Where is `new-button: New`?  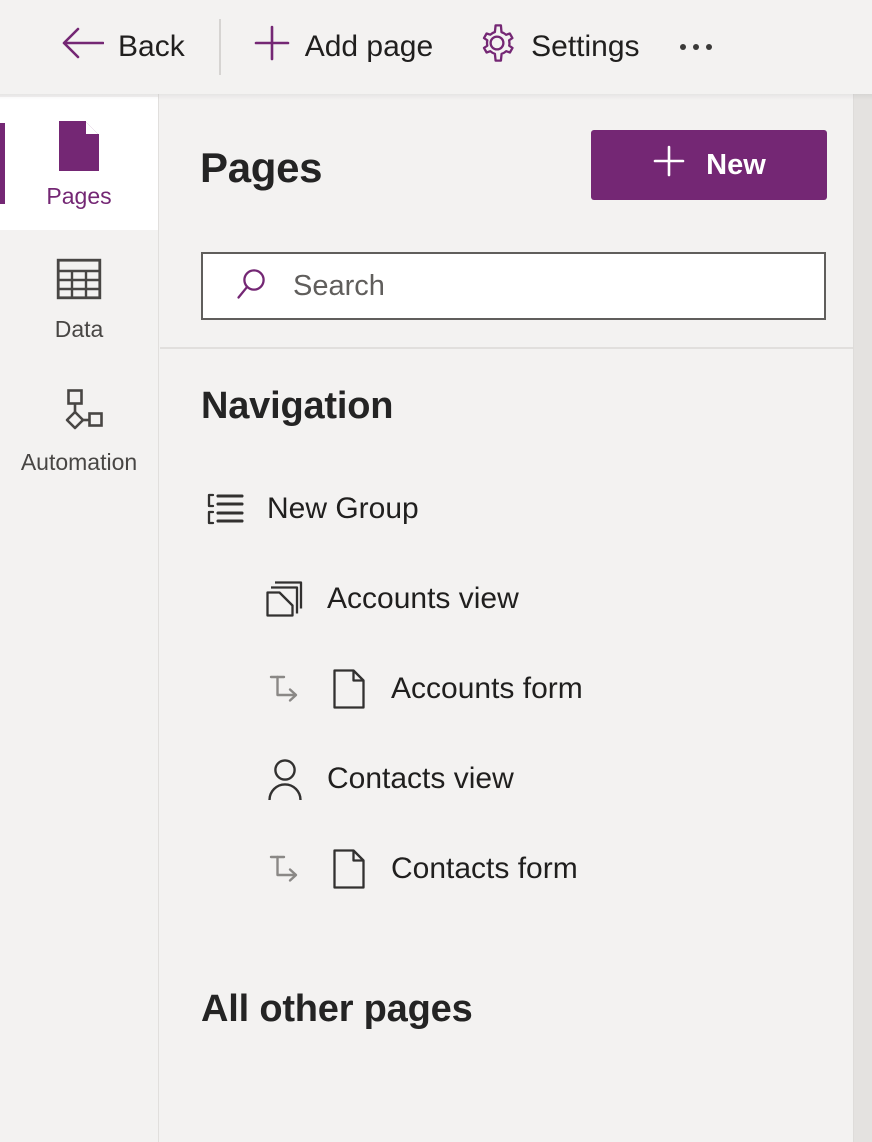
new-button: New is located at coordinates (709, 165).